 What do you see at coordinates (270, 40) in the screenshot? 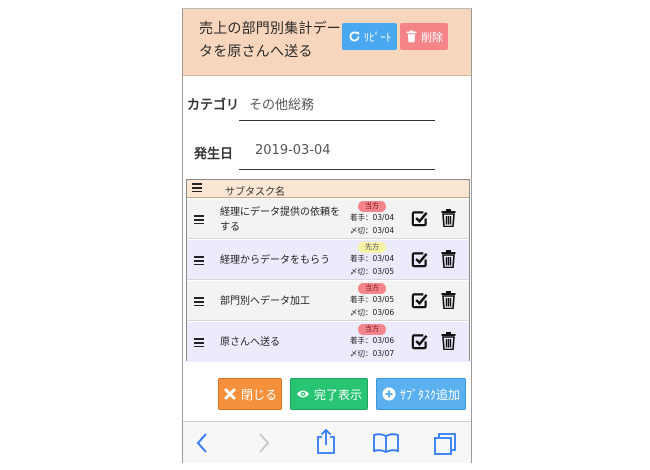
I see `task-title: 売上の部門別集計データを原さんへ送る` at bounding box center [270, 40].